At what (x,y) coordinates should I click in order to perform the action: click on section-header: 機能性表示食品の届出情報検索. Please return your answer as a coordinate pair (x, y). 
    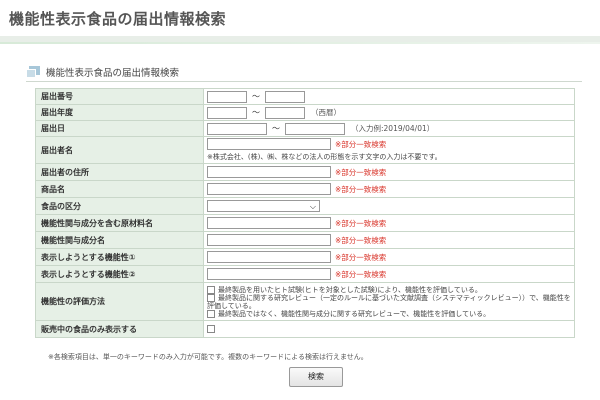
    Looking at the image, I should click on (304, 73).